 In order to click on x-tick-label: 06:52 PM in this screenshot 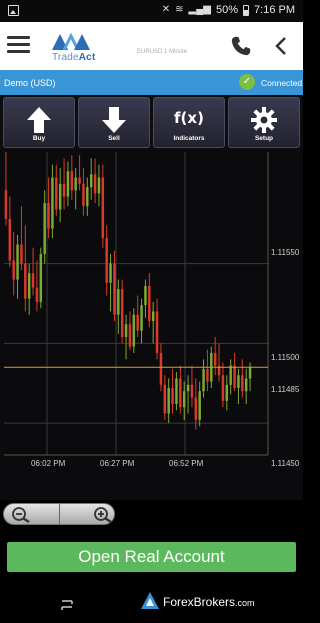, I will do `click(186, 463)`.